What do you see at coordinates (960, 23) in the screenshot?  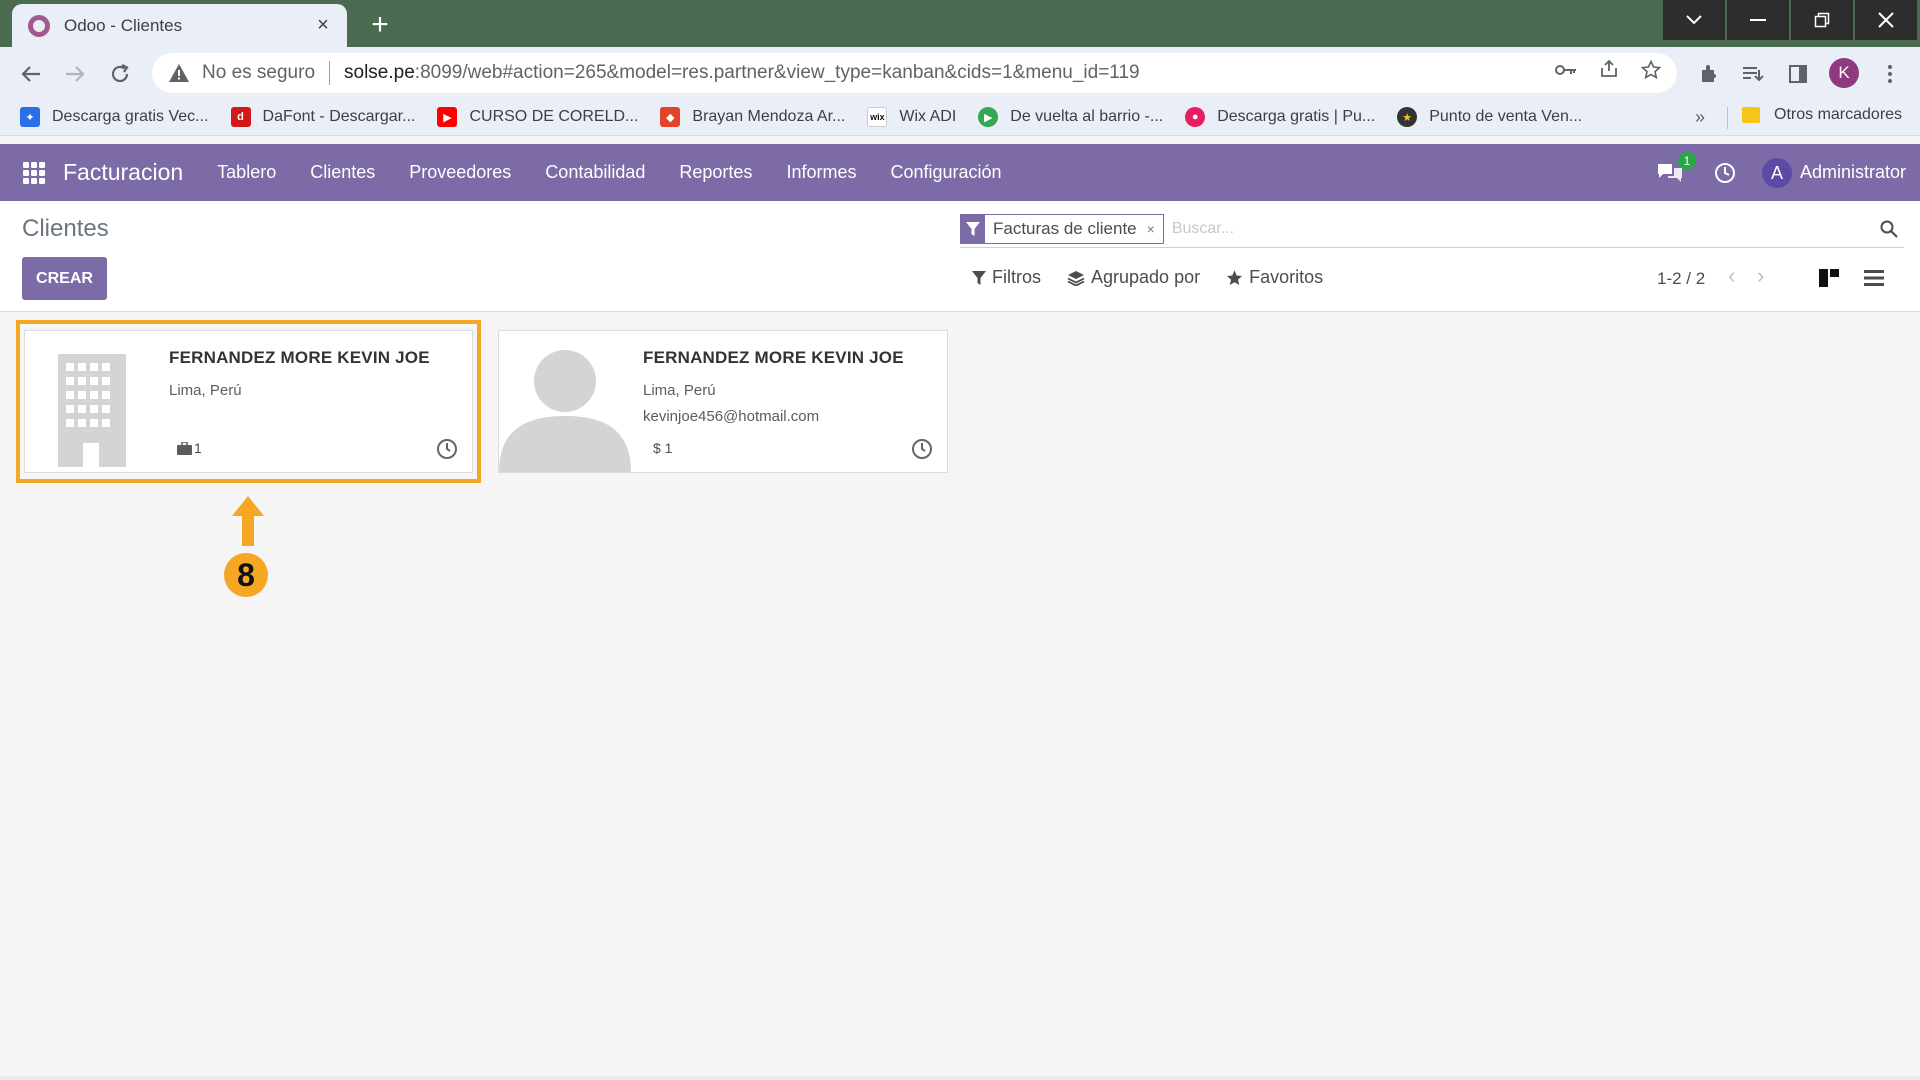 I see `browser-tab-strip: Odoo - Clientes × +` at bounding box center [960, 23].